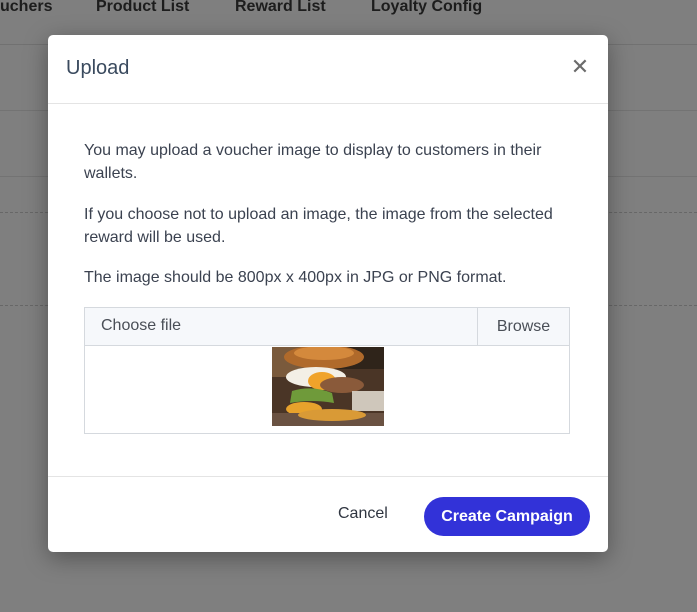 This screenshot has height=612, width=697. What do you see at coordinates (507, 516) in the screenshot?
I see `create-campaign-button: Create Campaign` at bounding box center [507, 516].